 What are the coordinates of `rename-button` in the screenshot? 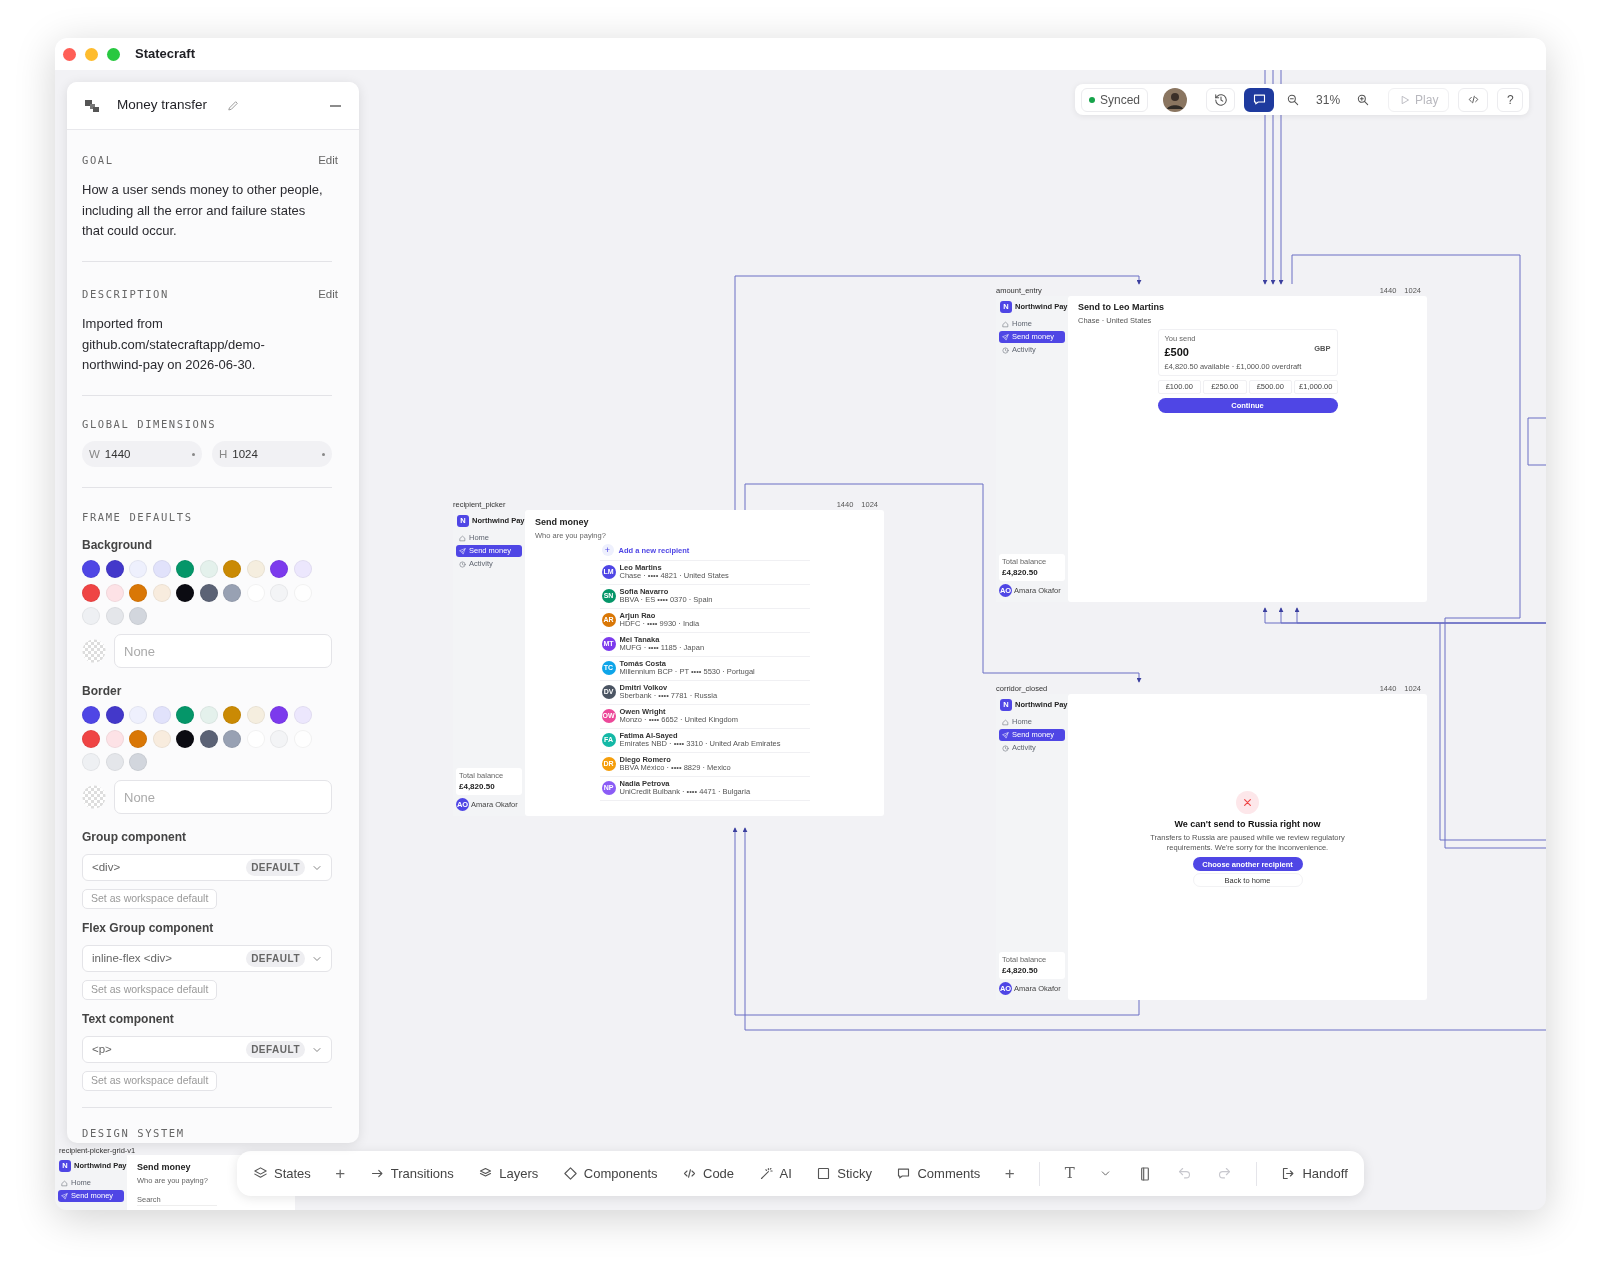 It's located at (234, 105).